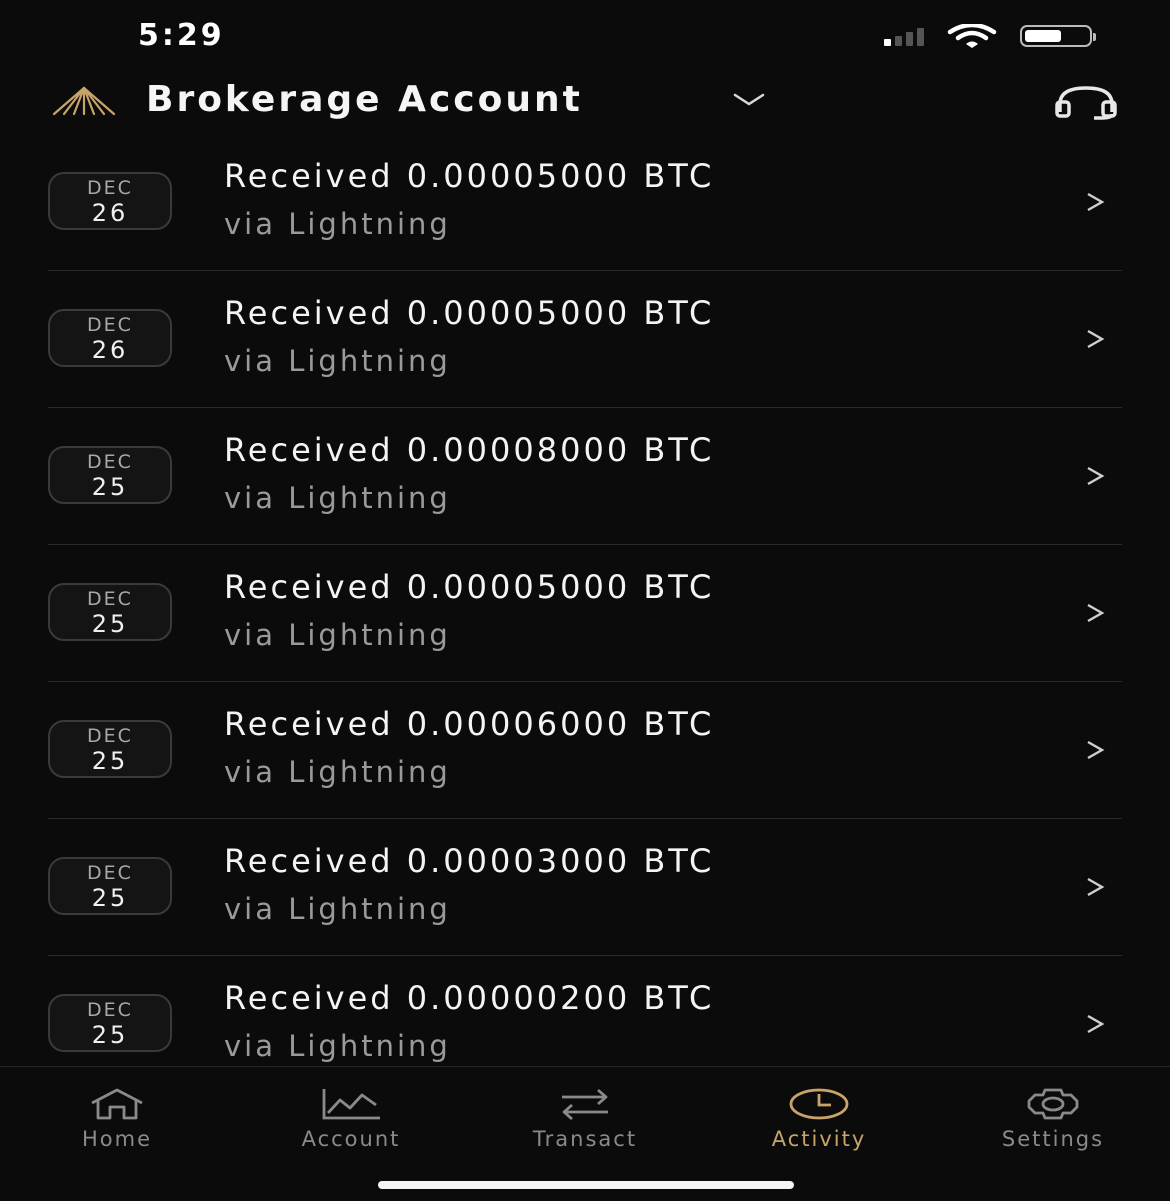 The height and width of the screenshot is (1201, 1170). I want to click on nav-item-transact: Transact, so click(585, 1119).